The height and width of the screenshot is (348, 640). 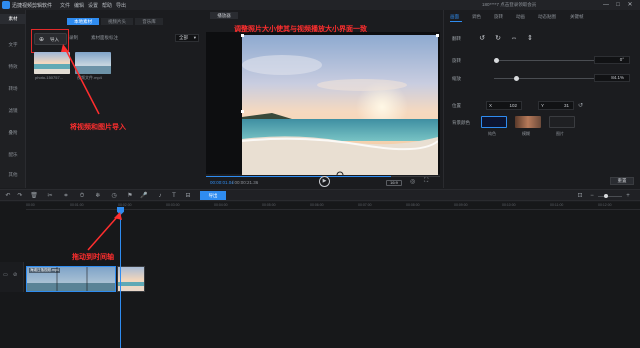 I want to click on tab-music-library: 音乐库, so click(x=149, y=21).